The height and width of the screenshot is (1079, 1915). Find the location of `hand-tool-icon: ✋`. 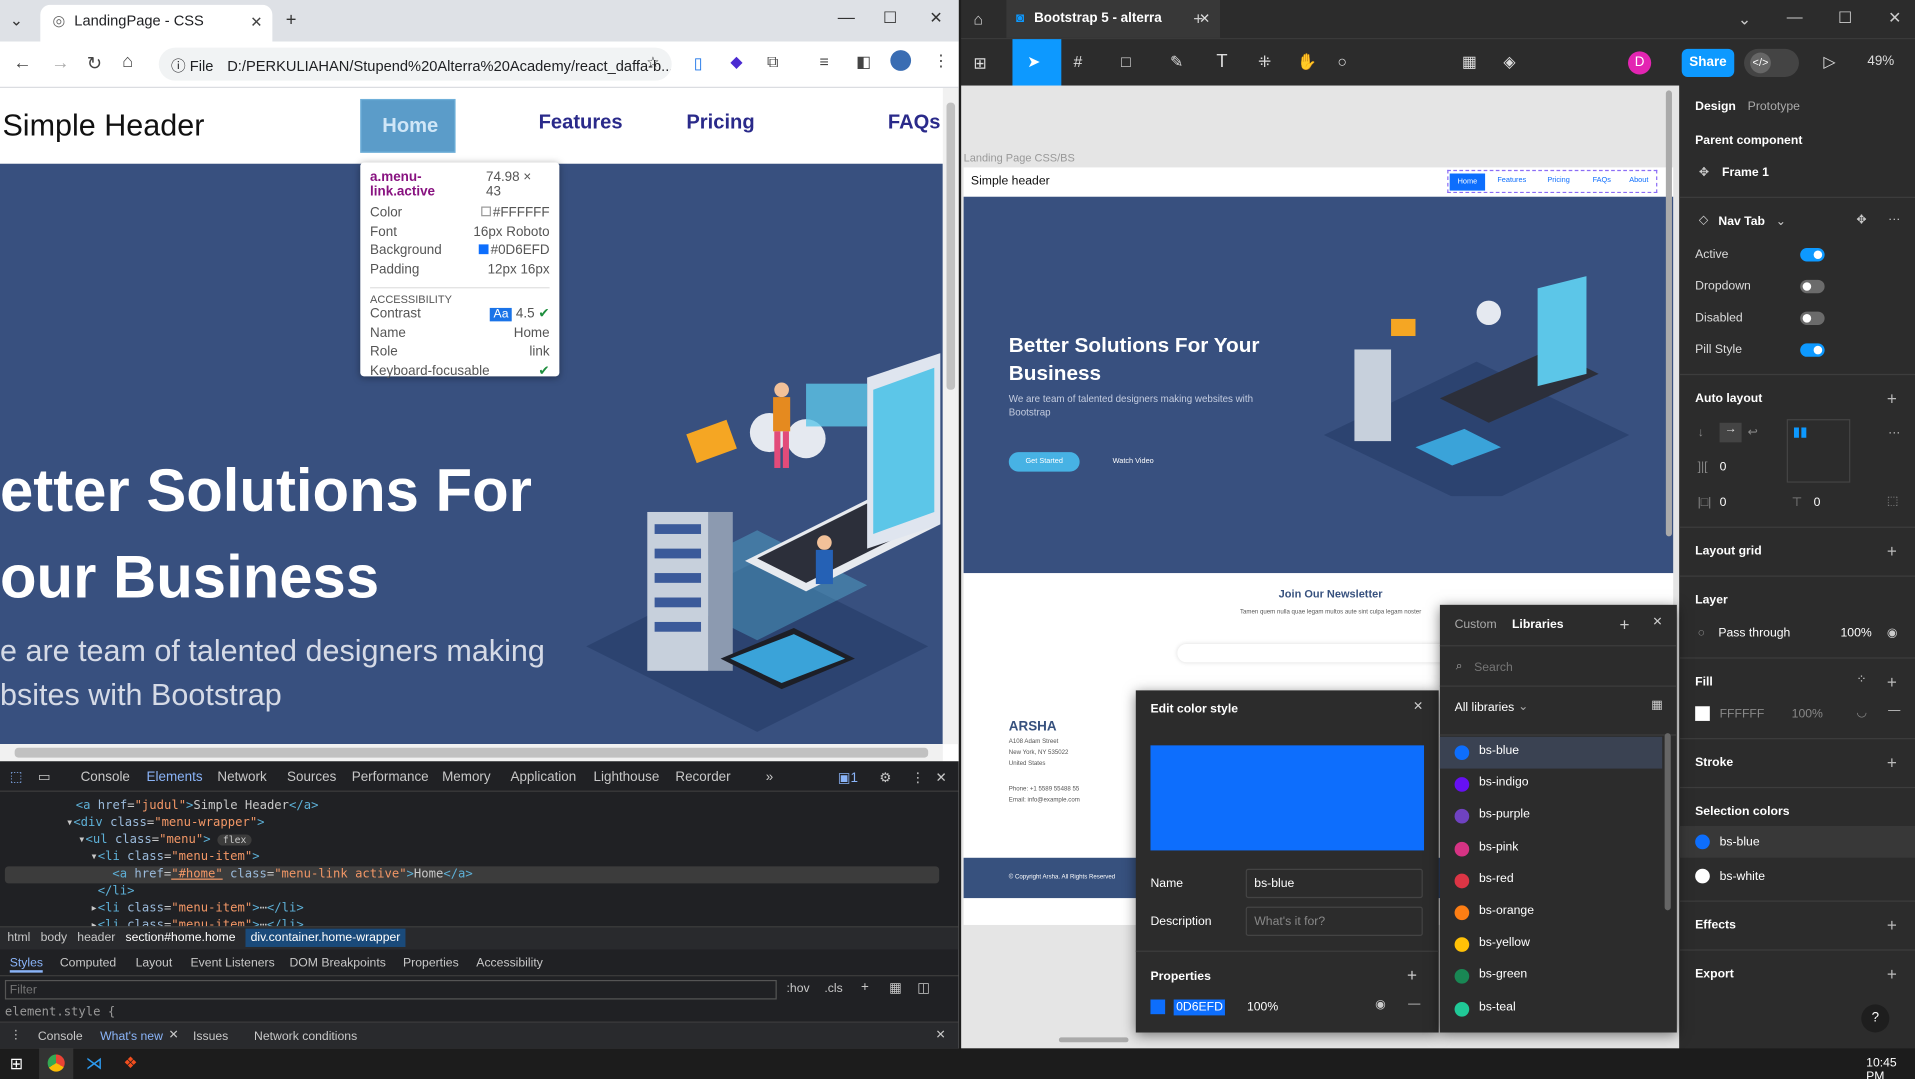

hand-tool-icon: ✋ is located at coordinates (1307, 63).